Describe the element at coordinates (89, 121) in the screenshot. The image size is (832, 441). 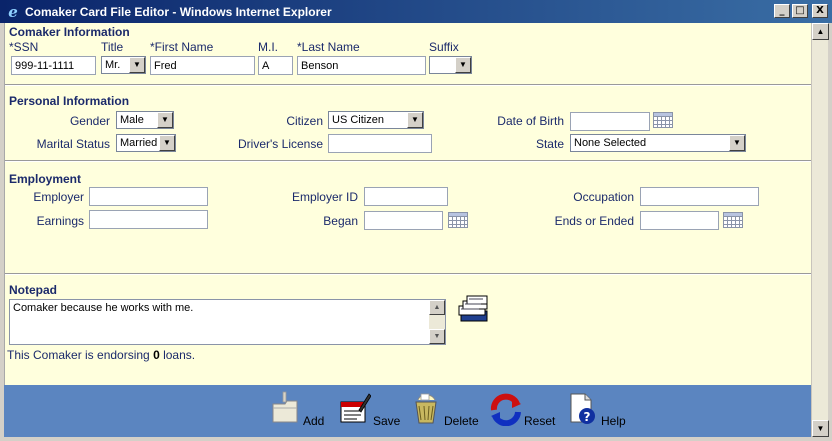
I see `gender-label: Gender` at that location.